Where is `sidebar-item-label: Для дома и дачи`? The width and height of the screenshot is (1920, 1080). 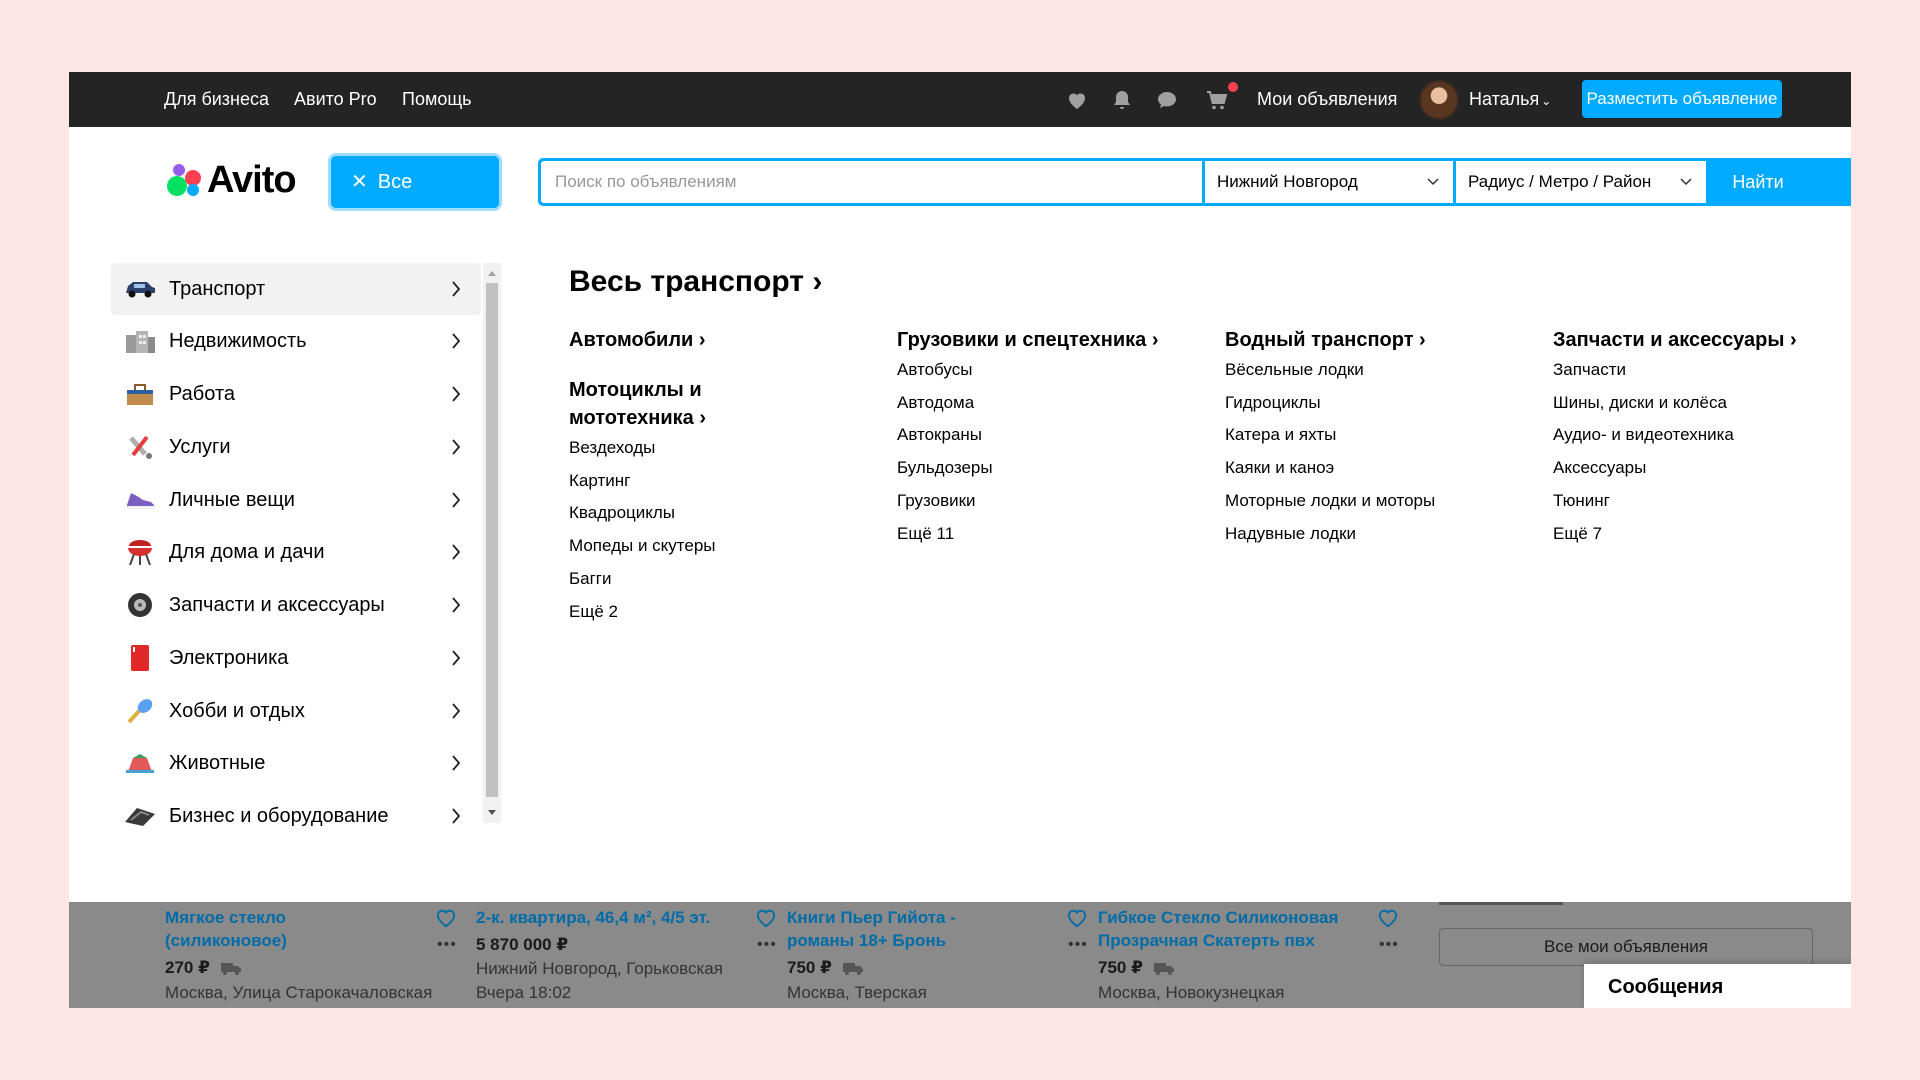
sidebar-item-label: Для дома и дачи is located at coordinates (247, 551).